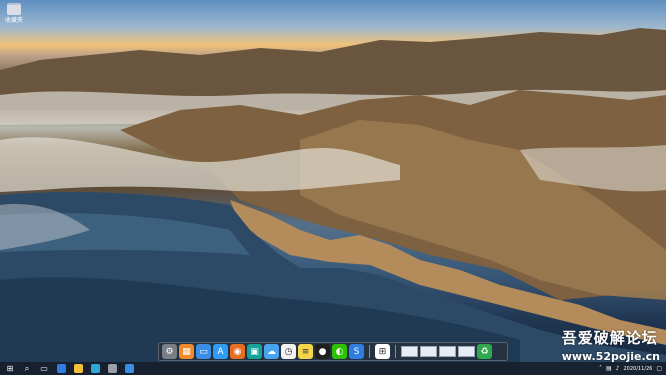 This screenshot has height=375, width=666. I want to click on firefox-icon: ◉, so click(237, 351).